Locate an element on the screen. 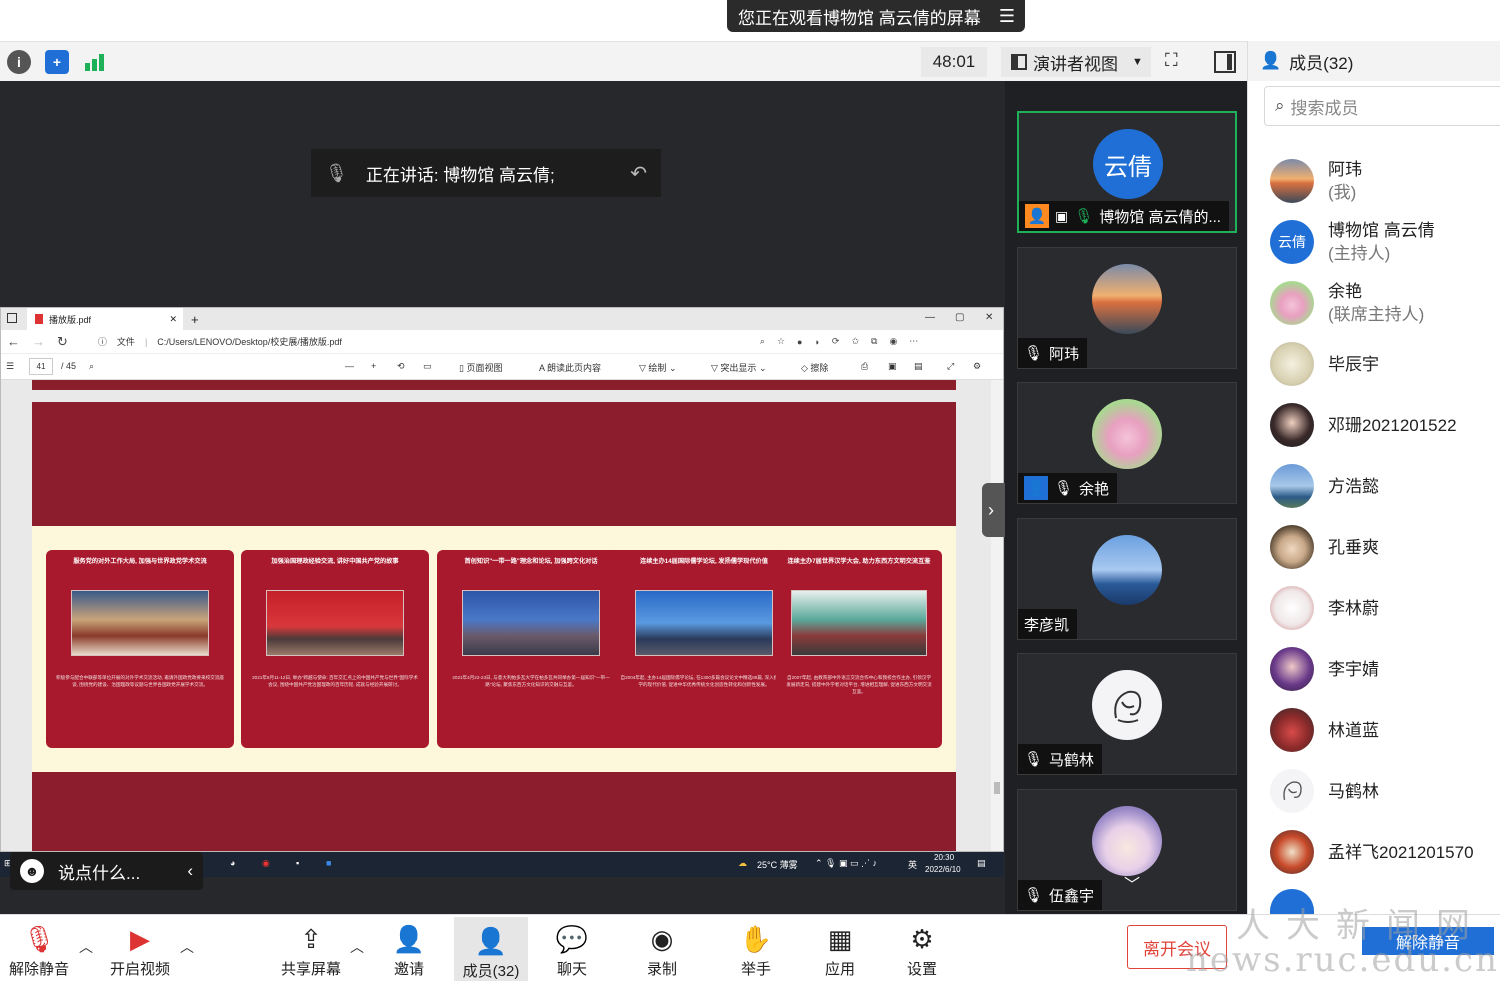 Image resolution: width=1500 pixels, height=983 pixels. member-row: 林道蓝 is located at coordinates (1385, 730).